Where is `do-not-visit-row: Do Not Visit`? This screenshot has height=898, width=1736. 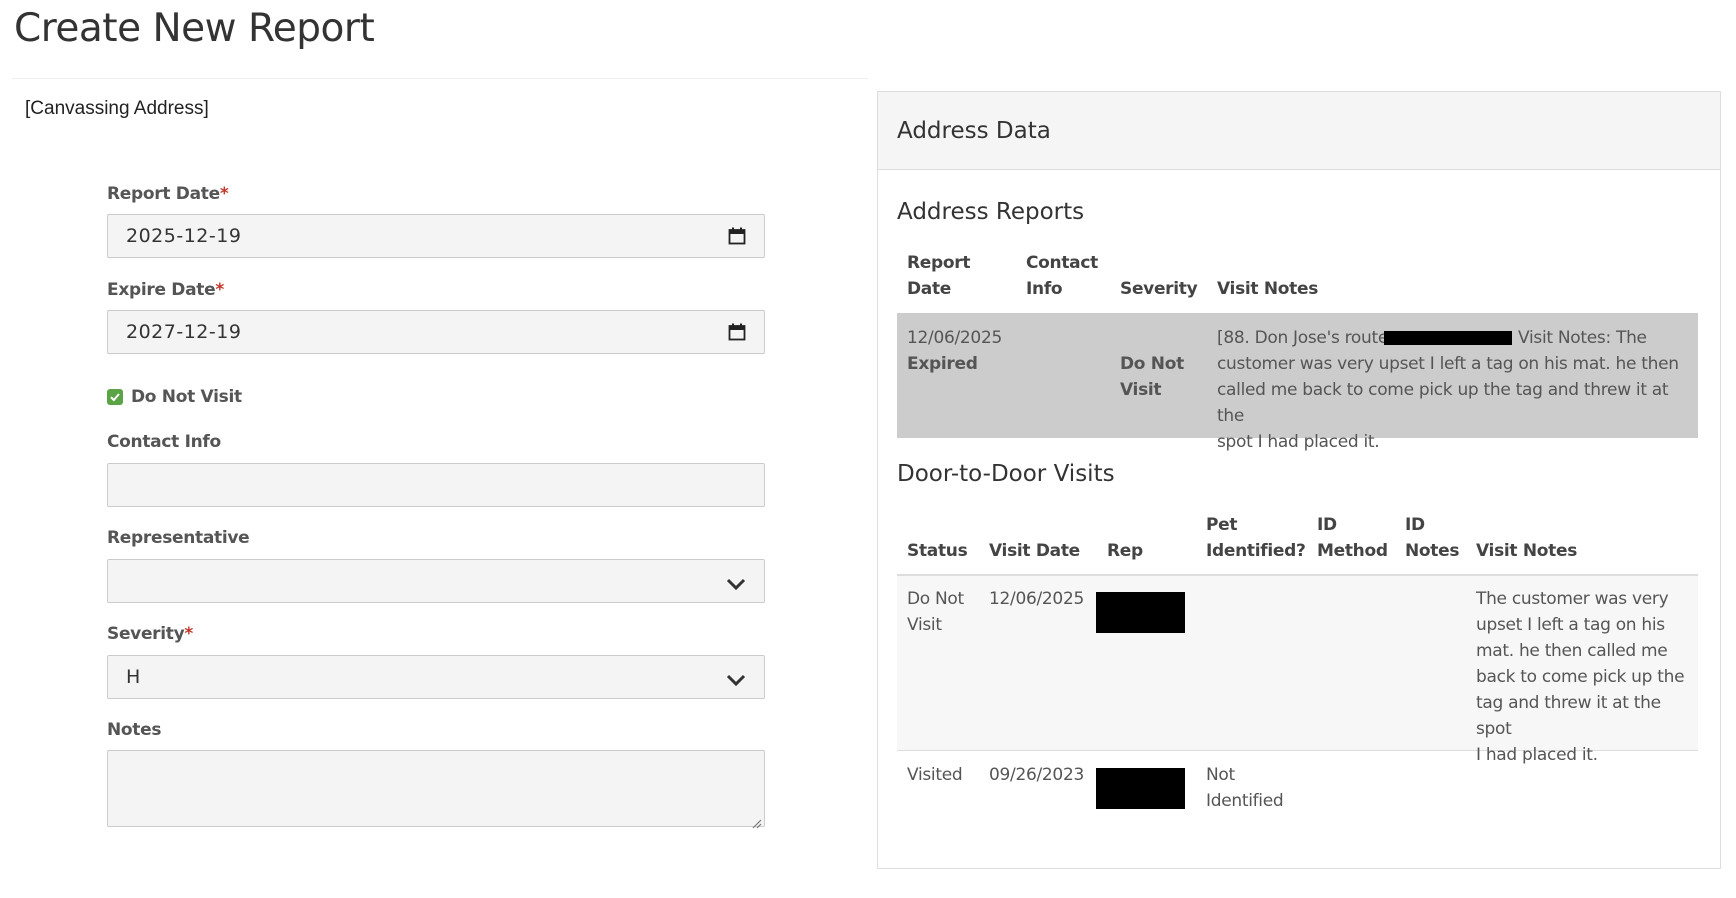
do-not-visit-row: Do Not Visit is located at coordinates (174, 397).